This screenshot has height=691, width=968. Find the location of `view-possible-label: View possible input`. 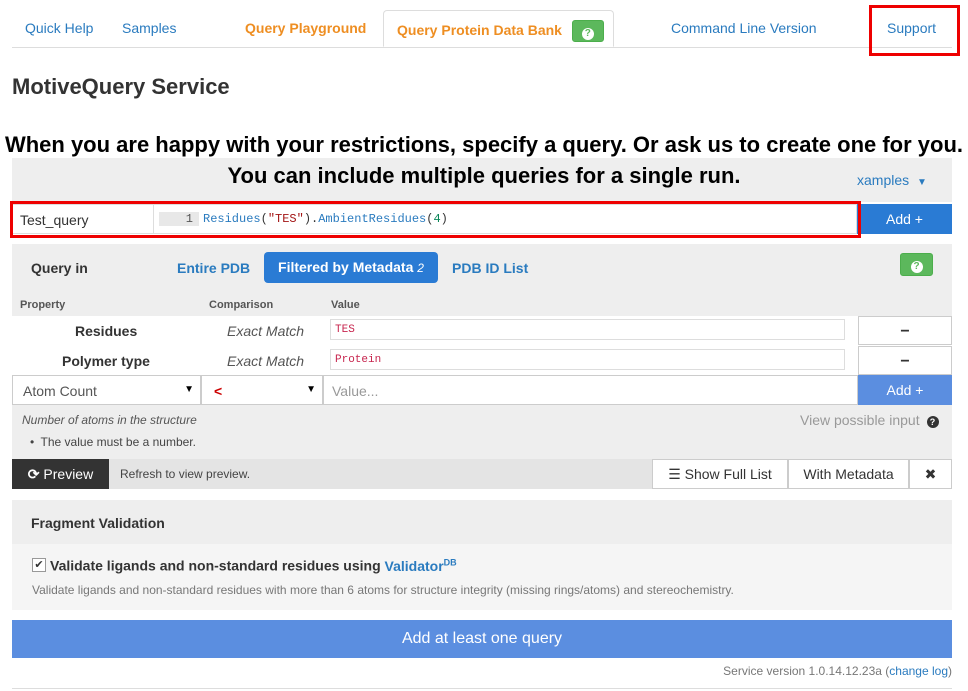

view-possible-label: View possible input is located at coordinates (860, 420).